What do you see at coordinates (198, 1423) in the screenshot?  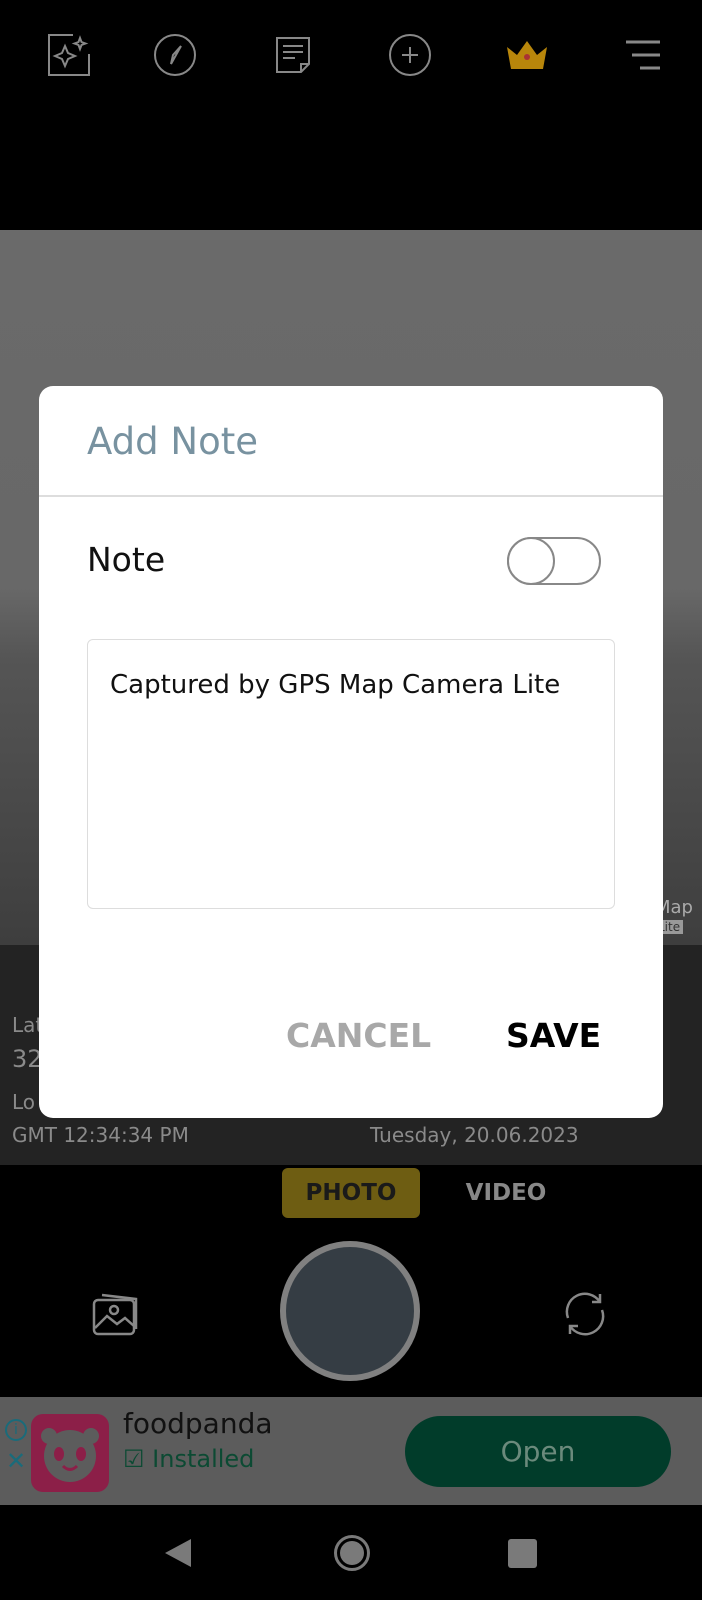 I see `ad-app-name: foodpanda` at bounding box center [198, 1423].